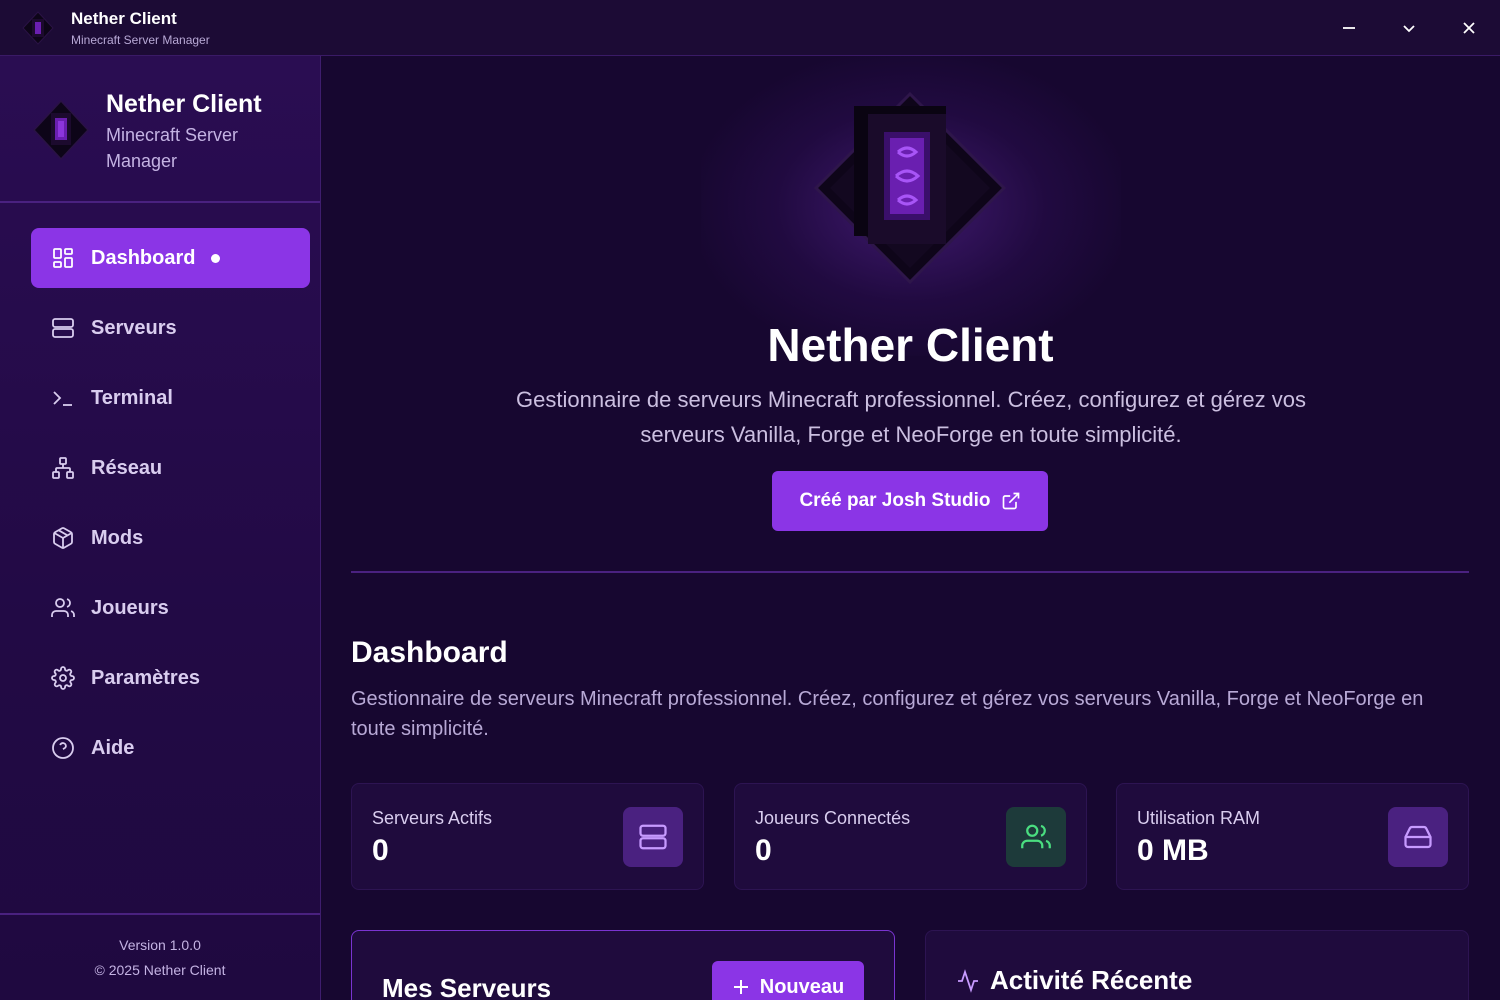  I want to click on external-link-icon, so click(1010, 501).